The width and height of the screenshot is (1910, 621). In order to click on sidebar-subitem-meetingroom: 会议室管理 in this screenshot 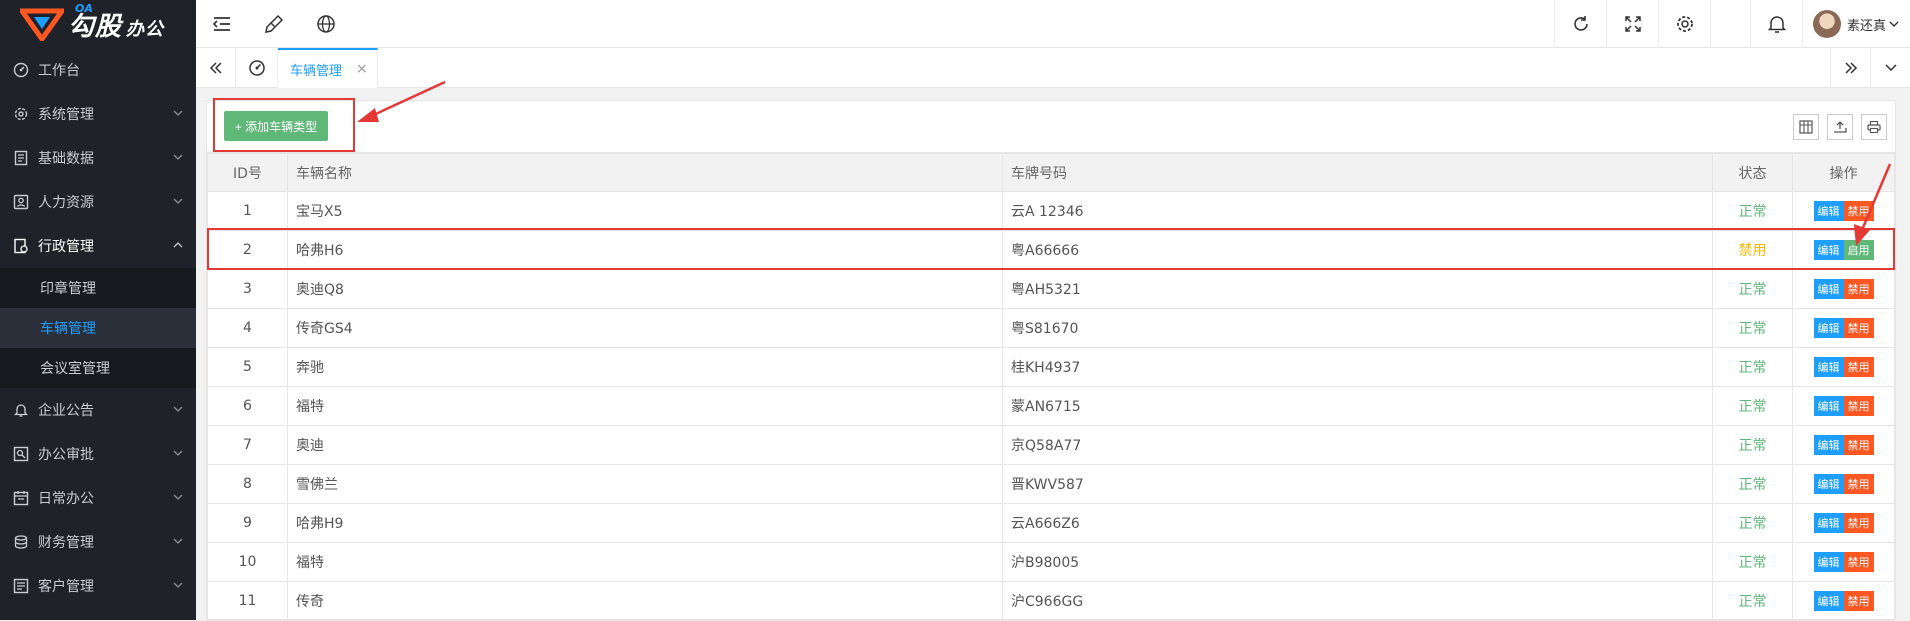, I will do `click(98, 368)`.